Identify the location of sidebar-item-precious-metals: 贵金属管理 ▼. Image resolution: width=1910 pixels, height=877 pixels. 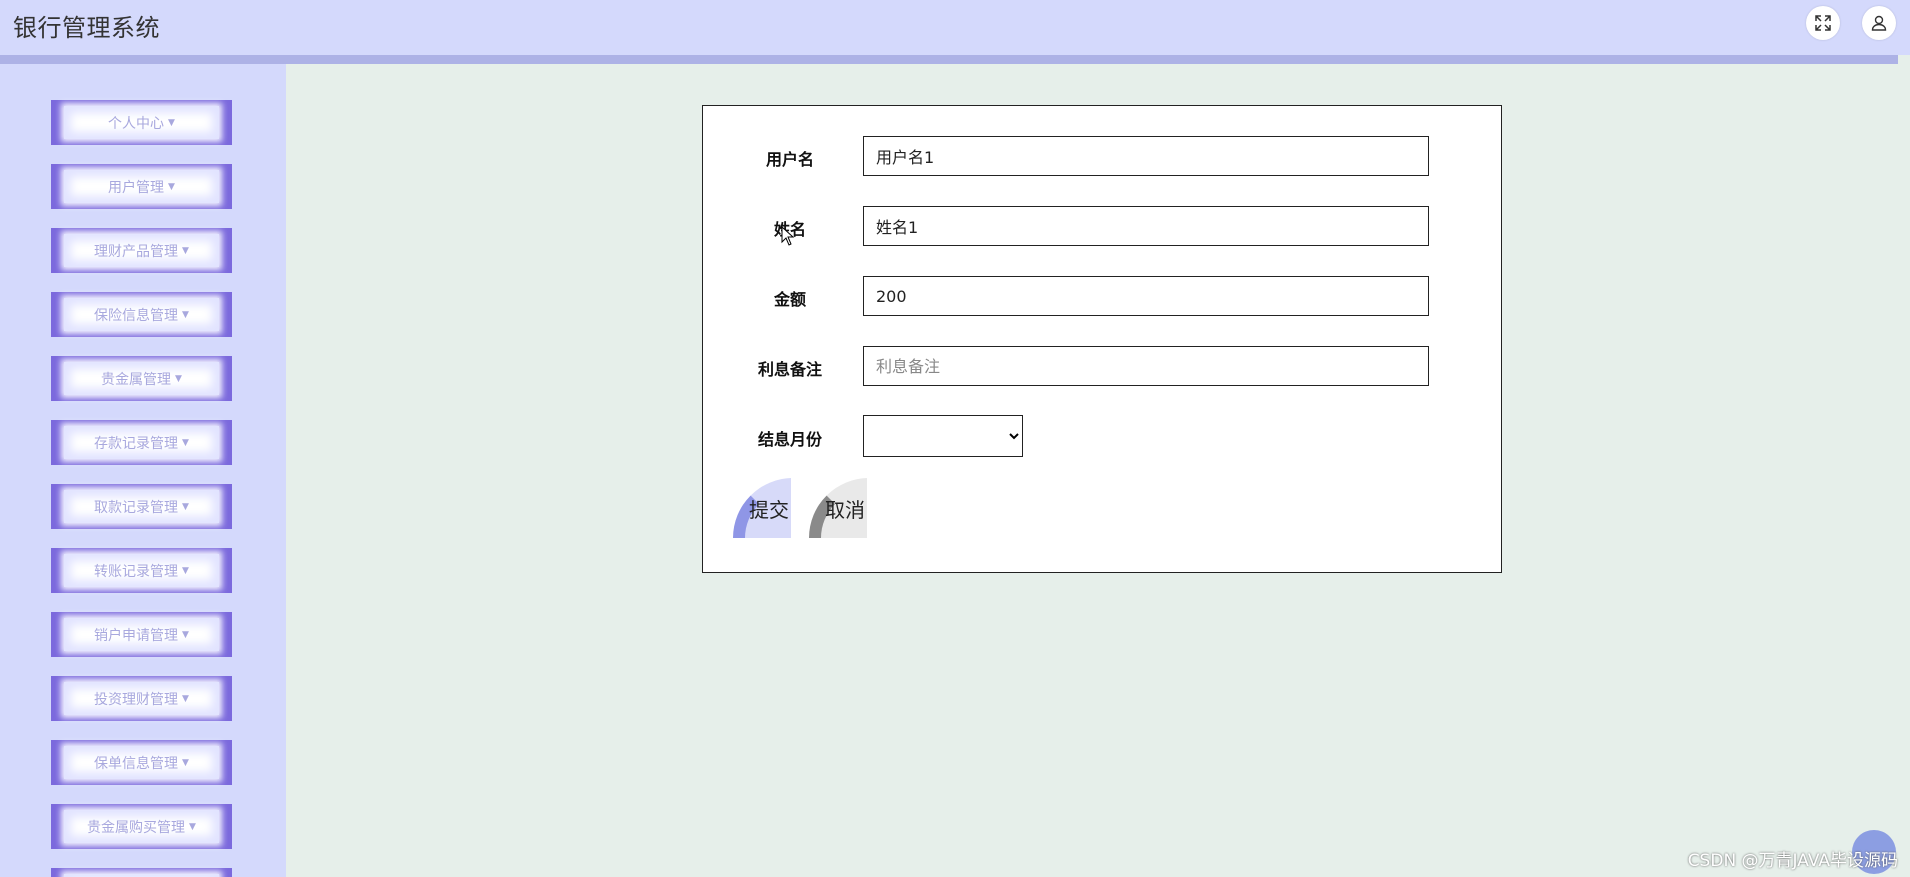
(141, 378).